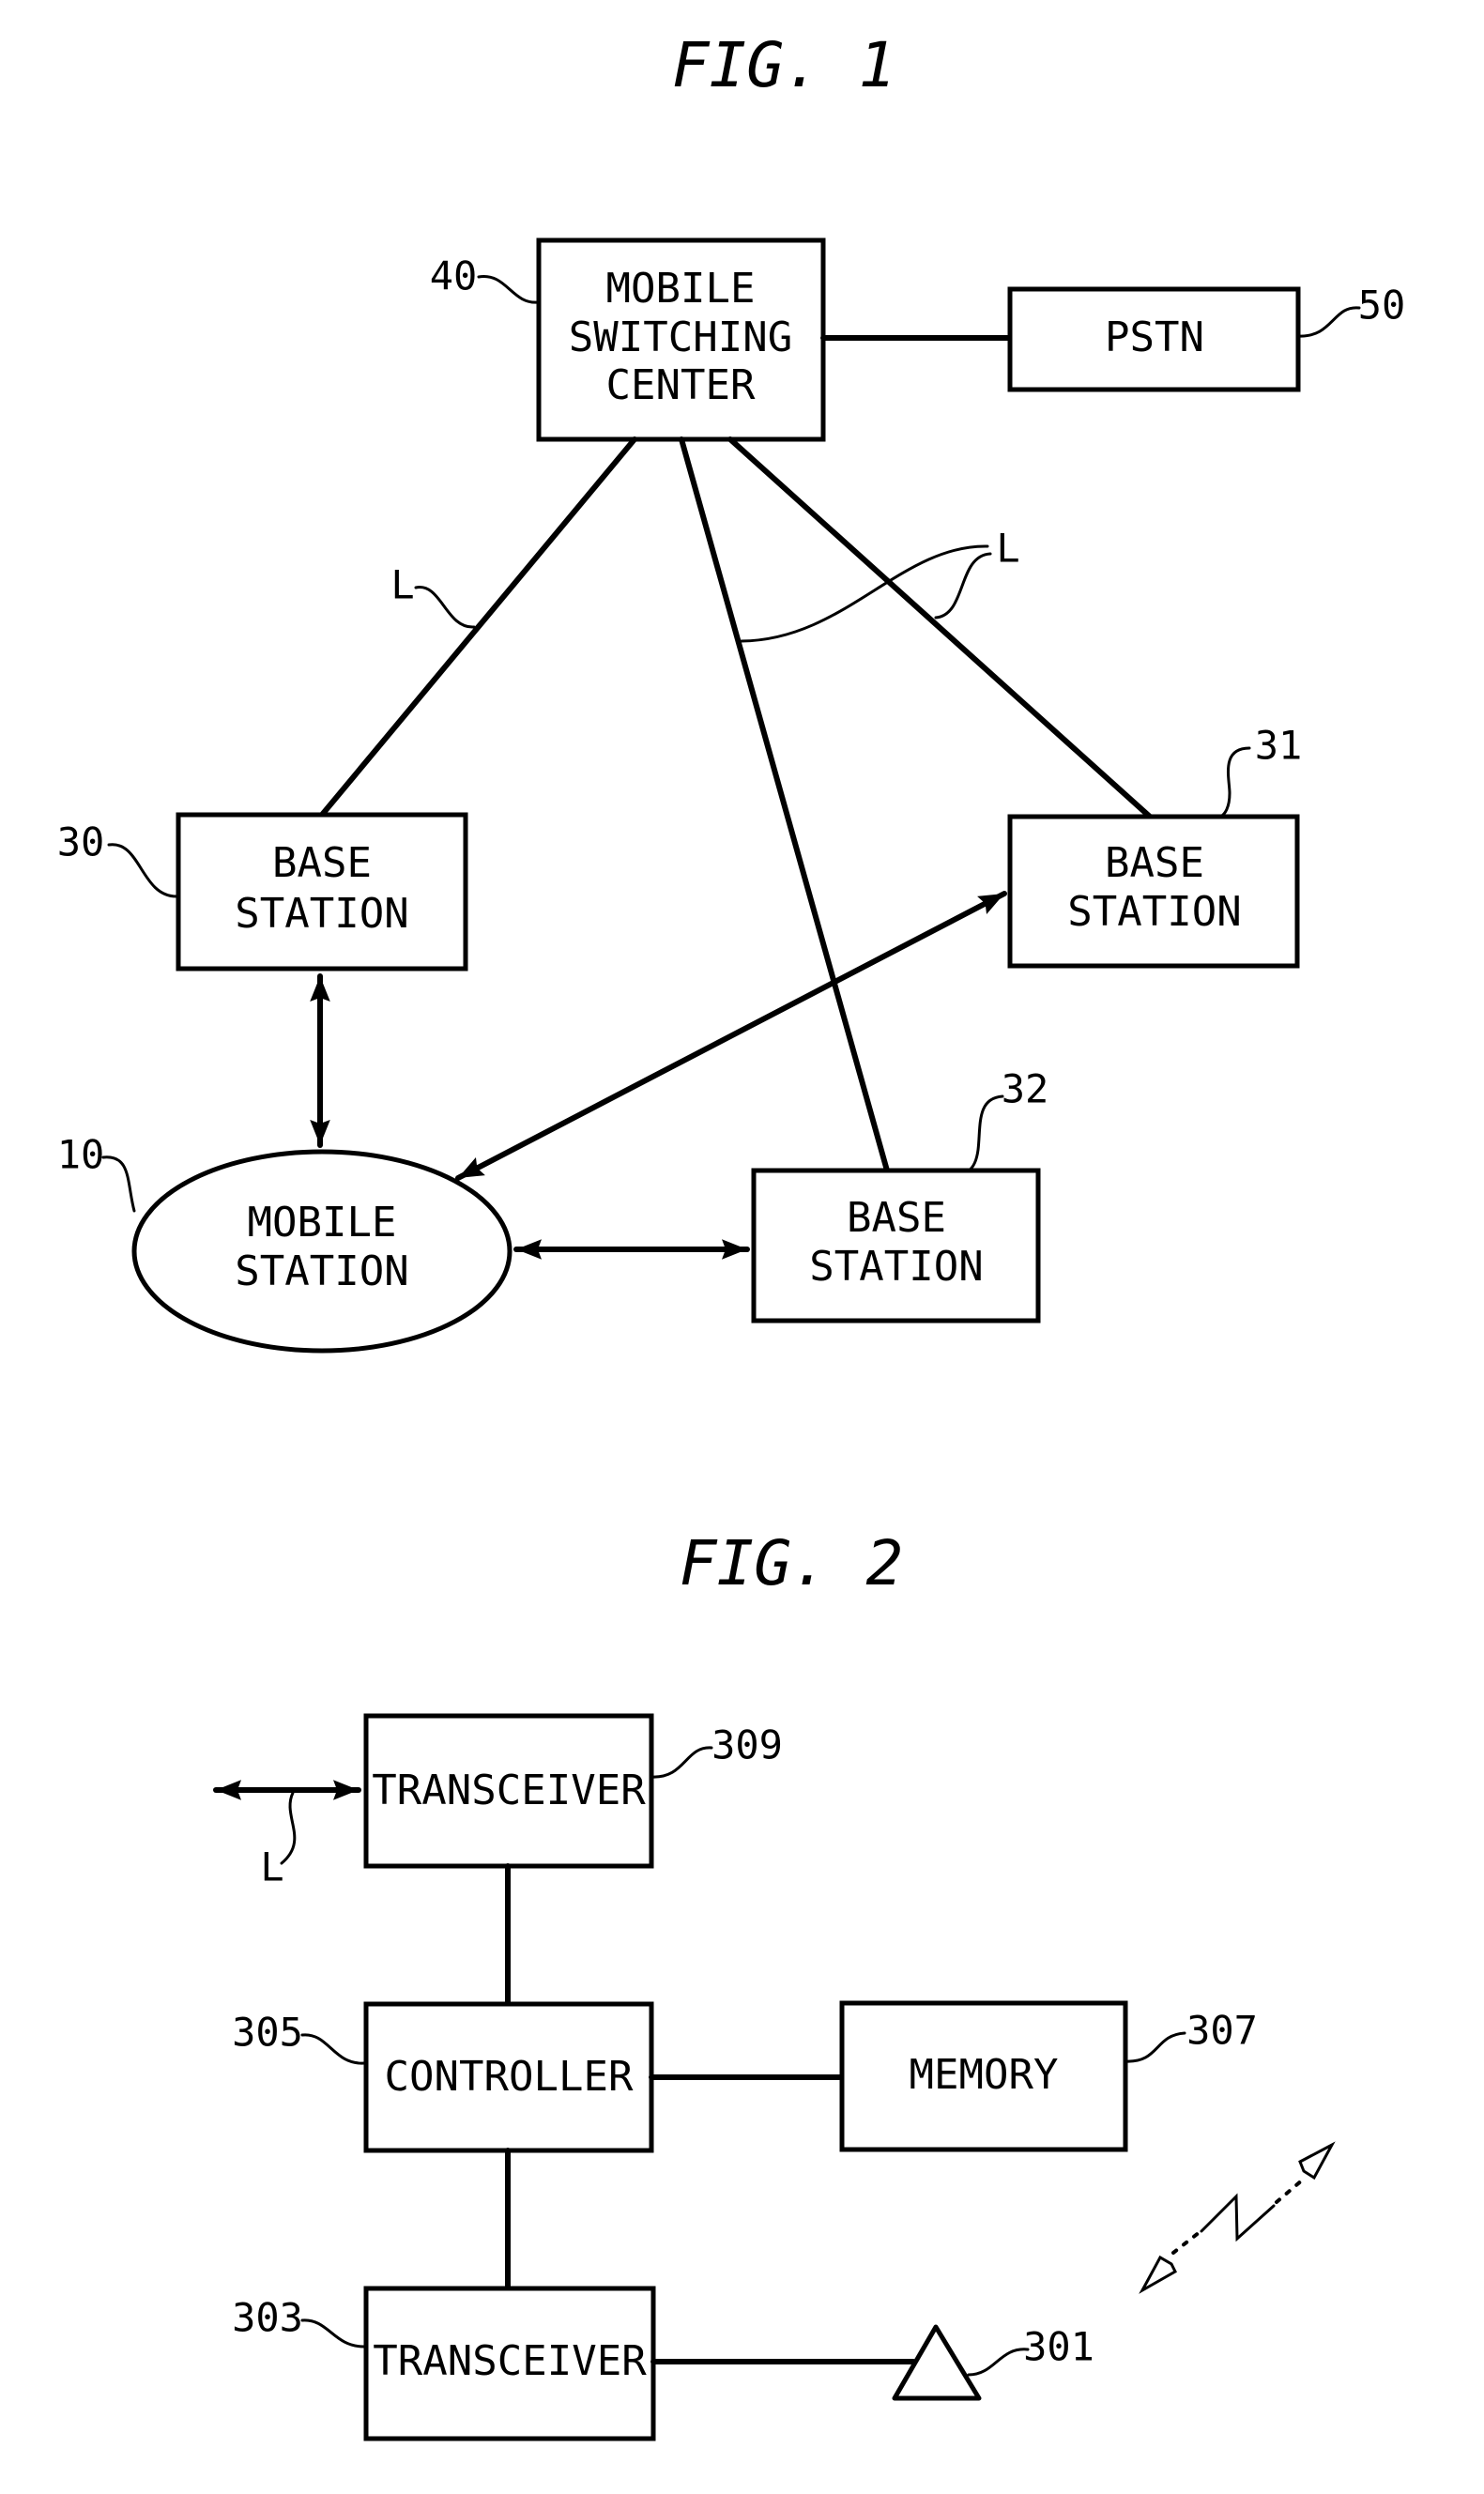 This screenshot has width=1484, height=2494. What do you see at coordinates (509, 2077) in the screenshot?
I see `controller-label: CONTROLLER` at bounding box center [509, 2077].